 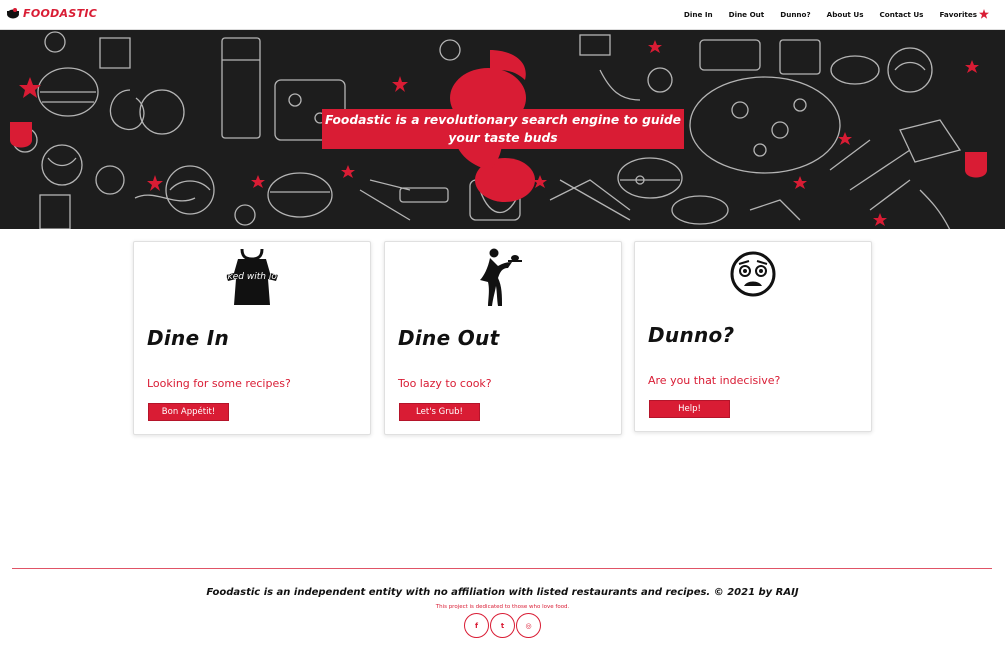 What do you see at coordinates (902, 14) in the screenshot?
I see `nav-contact-us: Contact Us` at bounding box center [902, 14].